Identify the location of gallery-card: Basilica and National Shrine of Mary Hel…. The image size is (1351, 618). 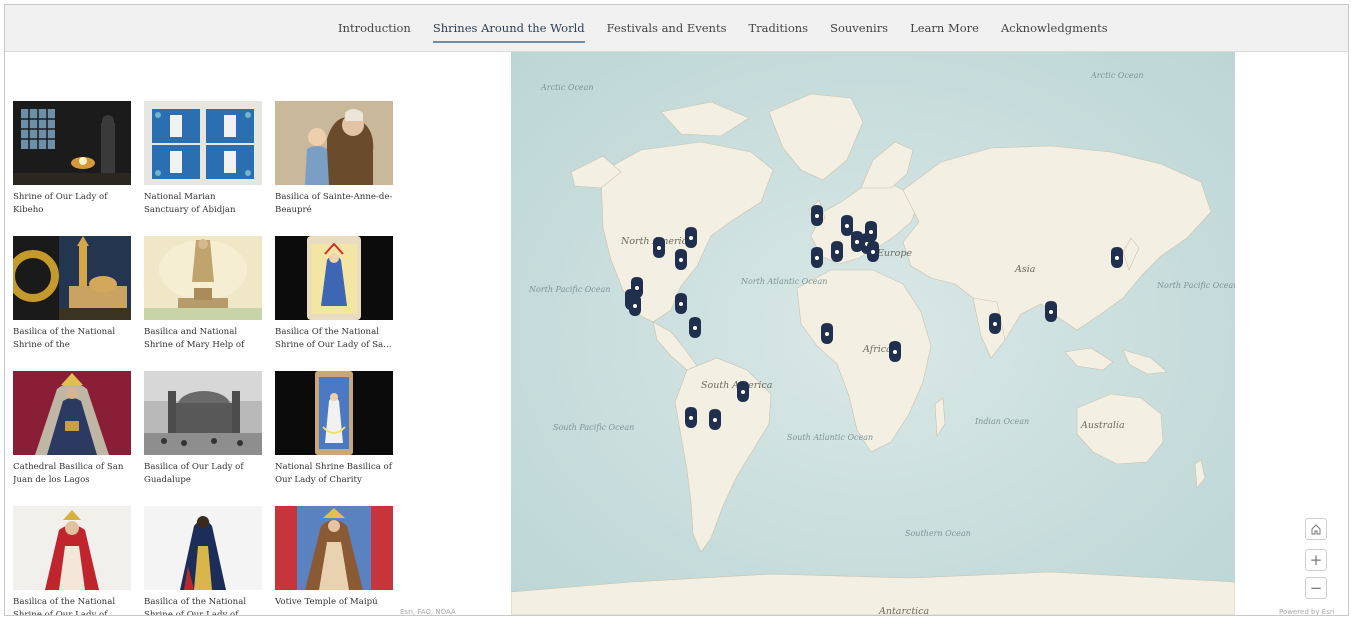
(203, 294).